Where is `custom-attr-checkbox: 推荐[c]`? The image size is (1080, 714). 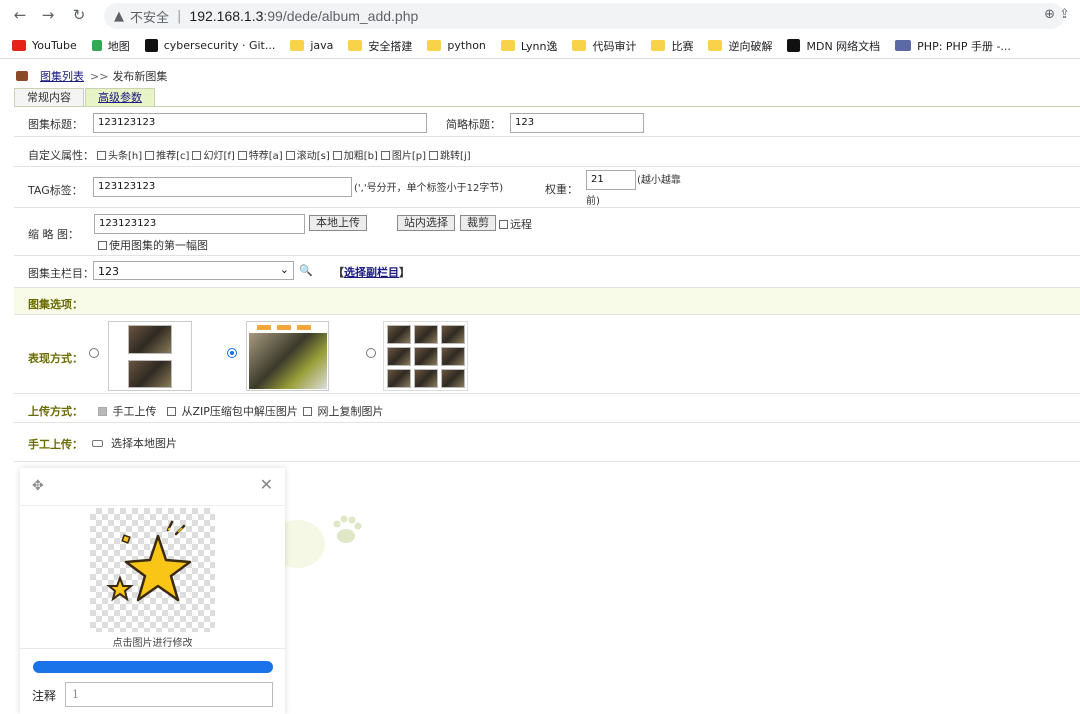 custom-attr-checkbox: 推荐[c] is located at coordinates (167, 156).